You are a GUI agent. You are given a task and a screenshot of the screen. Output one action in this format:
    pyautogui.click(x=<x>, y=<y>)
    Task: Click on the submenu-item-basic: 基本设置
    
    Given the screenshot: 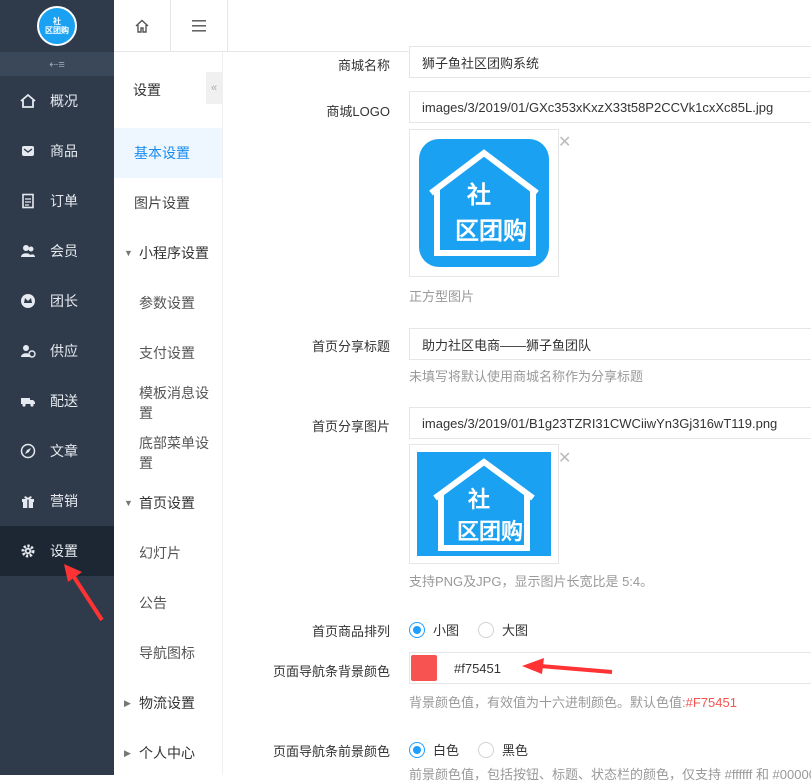 What is the action you would take?
    pyautogui.click(x=168, y=153)
    